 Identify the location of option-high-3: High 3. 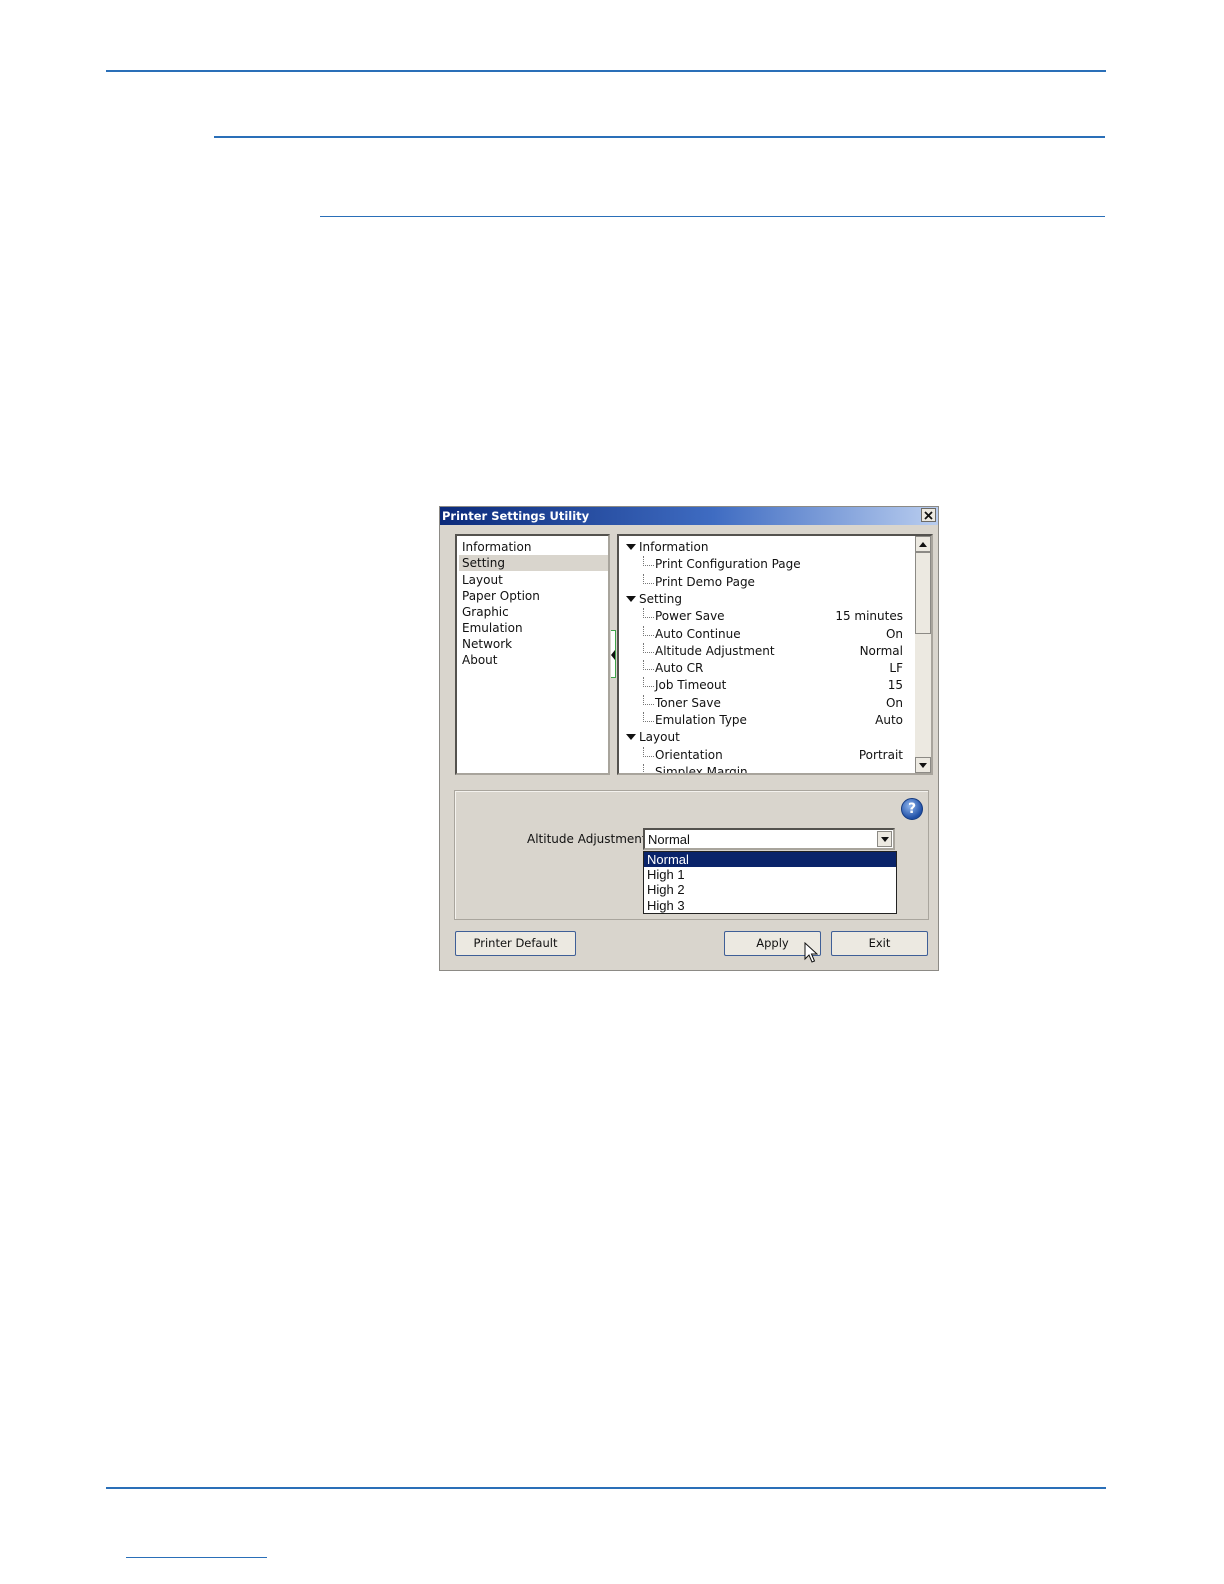
(770, 905).